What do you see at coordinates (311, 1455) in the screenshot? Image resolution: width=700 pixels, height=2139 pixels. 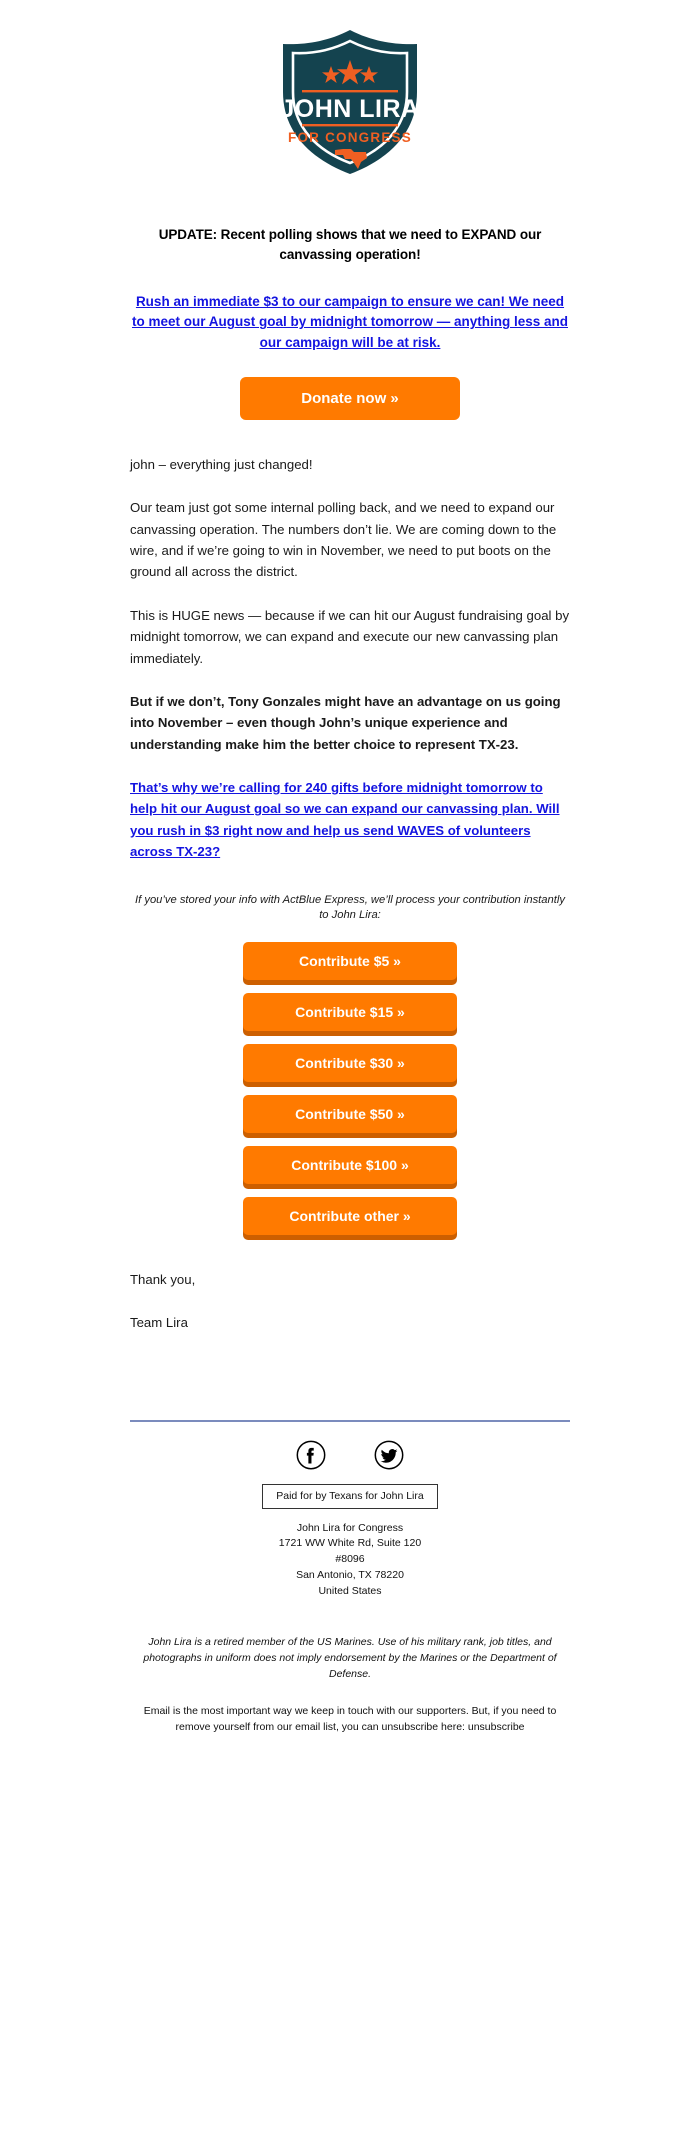 I see `facebook-icon` at bounding box center [311, 1455].